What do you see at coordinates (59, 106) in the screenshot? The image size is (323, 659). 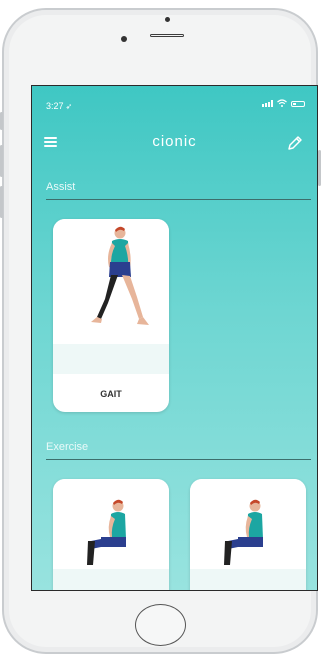 I see `status-time: 3:27 ➶` at bounding box center [59, 106].